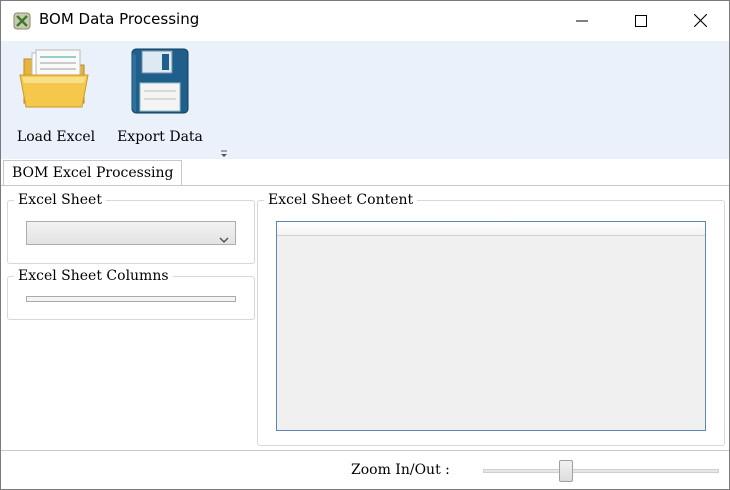 This screenshot has height=490, width=730. I want to click on load-excel-label: Load Excel, so click(56, 137).